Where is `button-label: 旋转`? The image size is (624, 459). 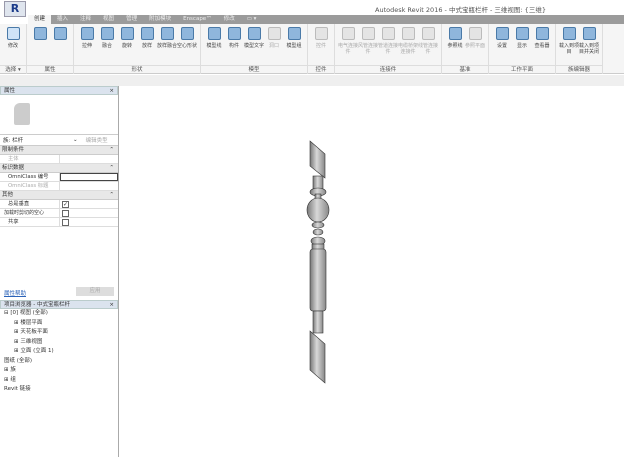 button-label: 旋转 is located at coordinates (126, 46).